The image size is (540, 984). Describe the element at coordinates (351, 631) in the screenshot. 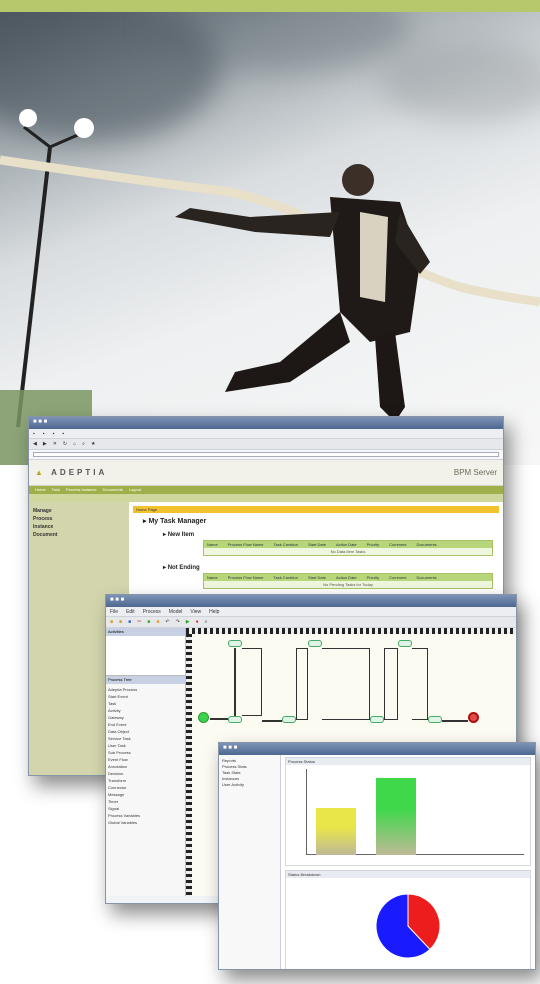

I see `ruler-top` at that location.